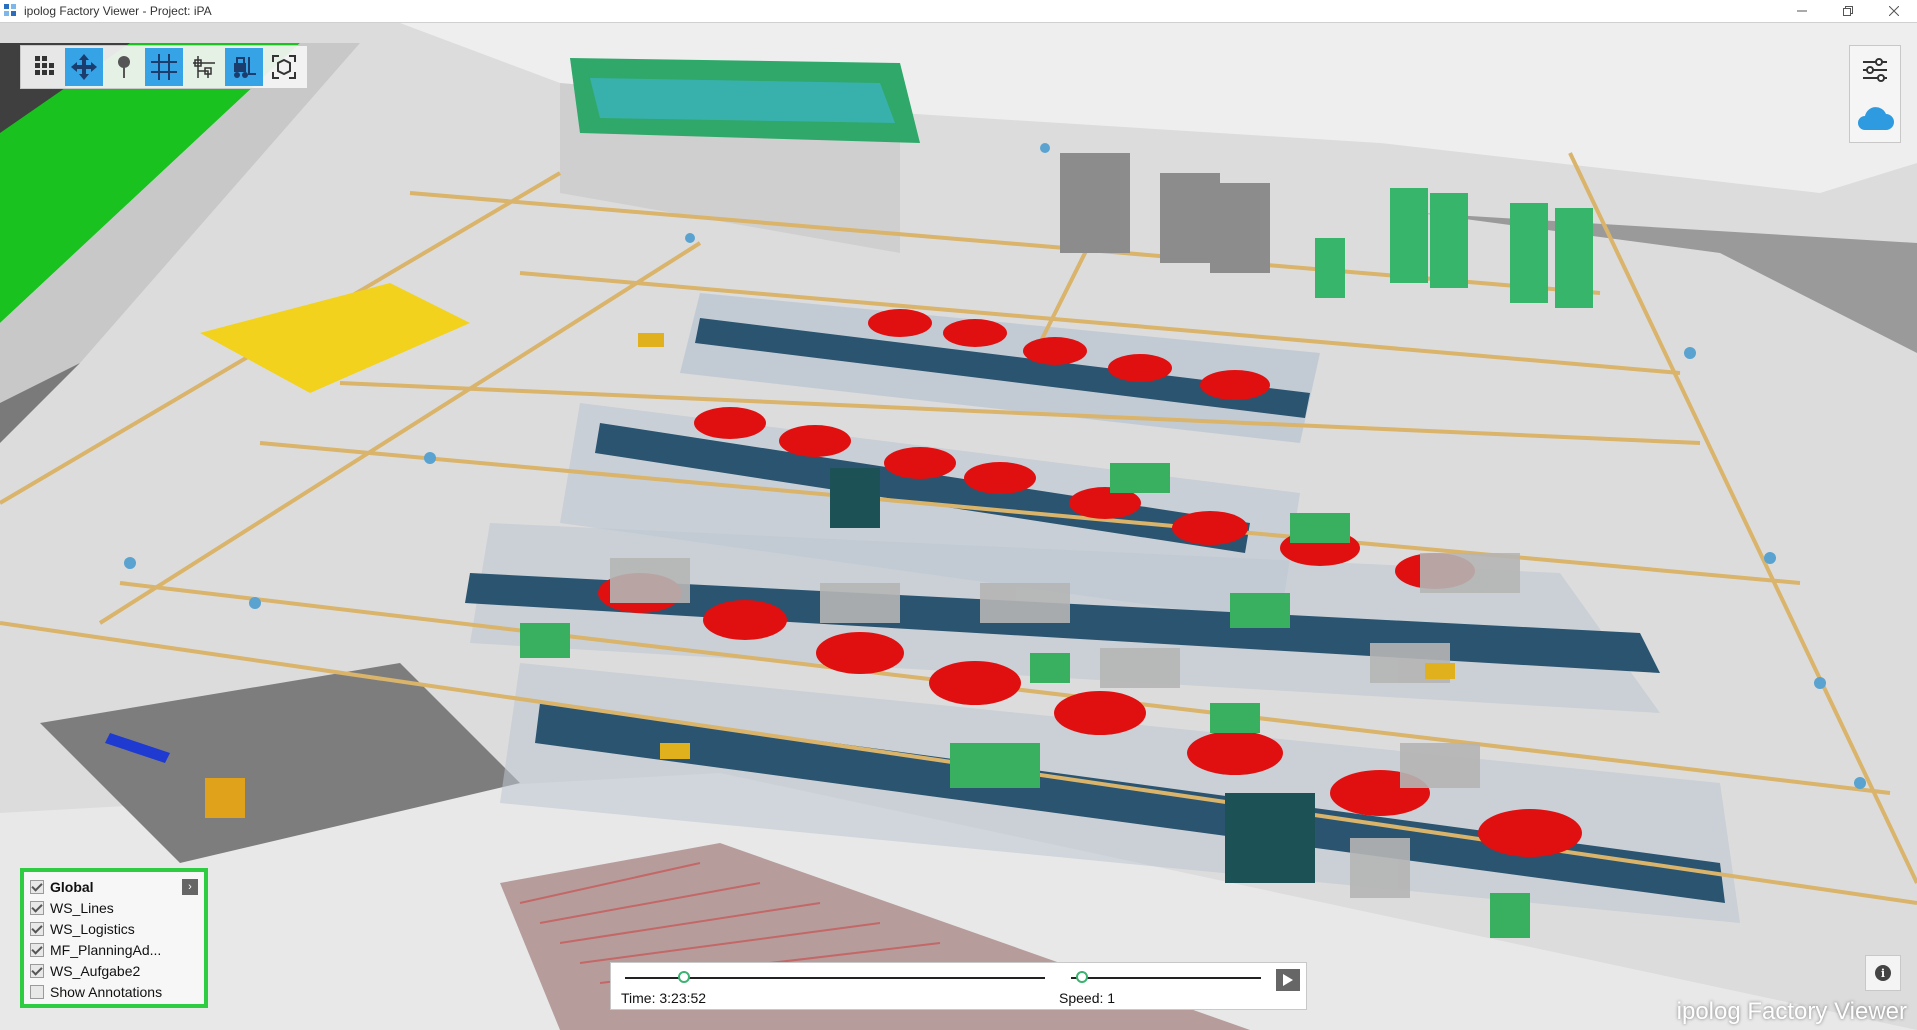 The width and height of the screenshot is (1917, 1030). I want to click on settings-button, so click(1875, 70).